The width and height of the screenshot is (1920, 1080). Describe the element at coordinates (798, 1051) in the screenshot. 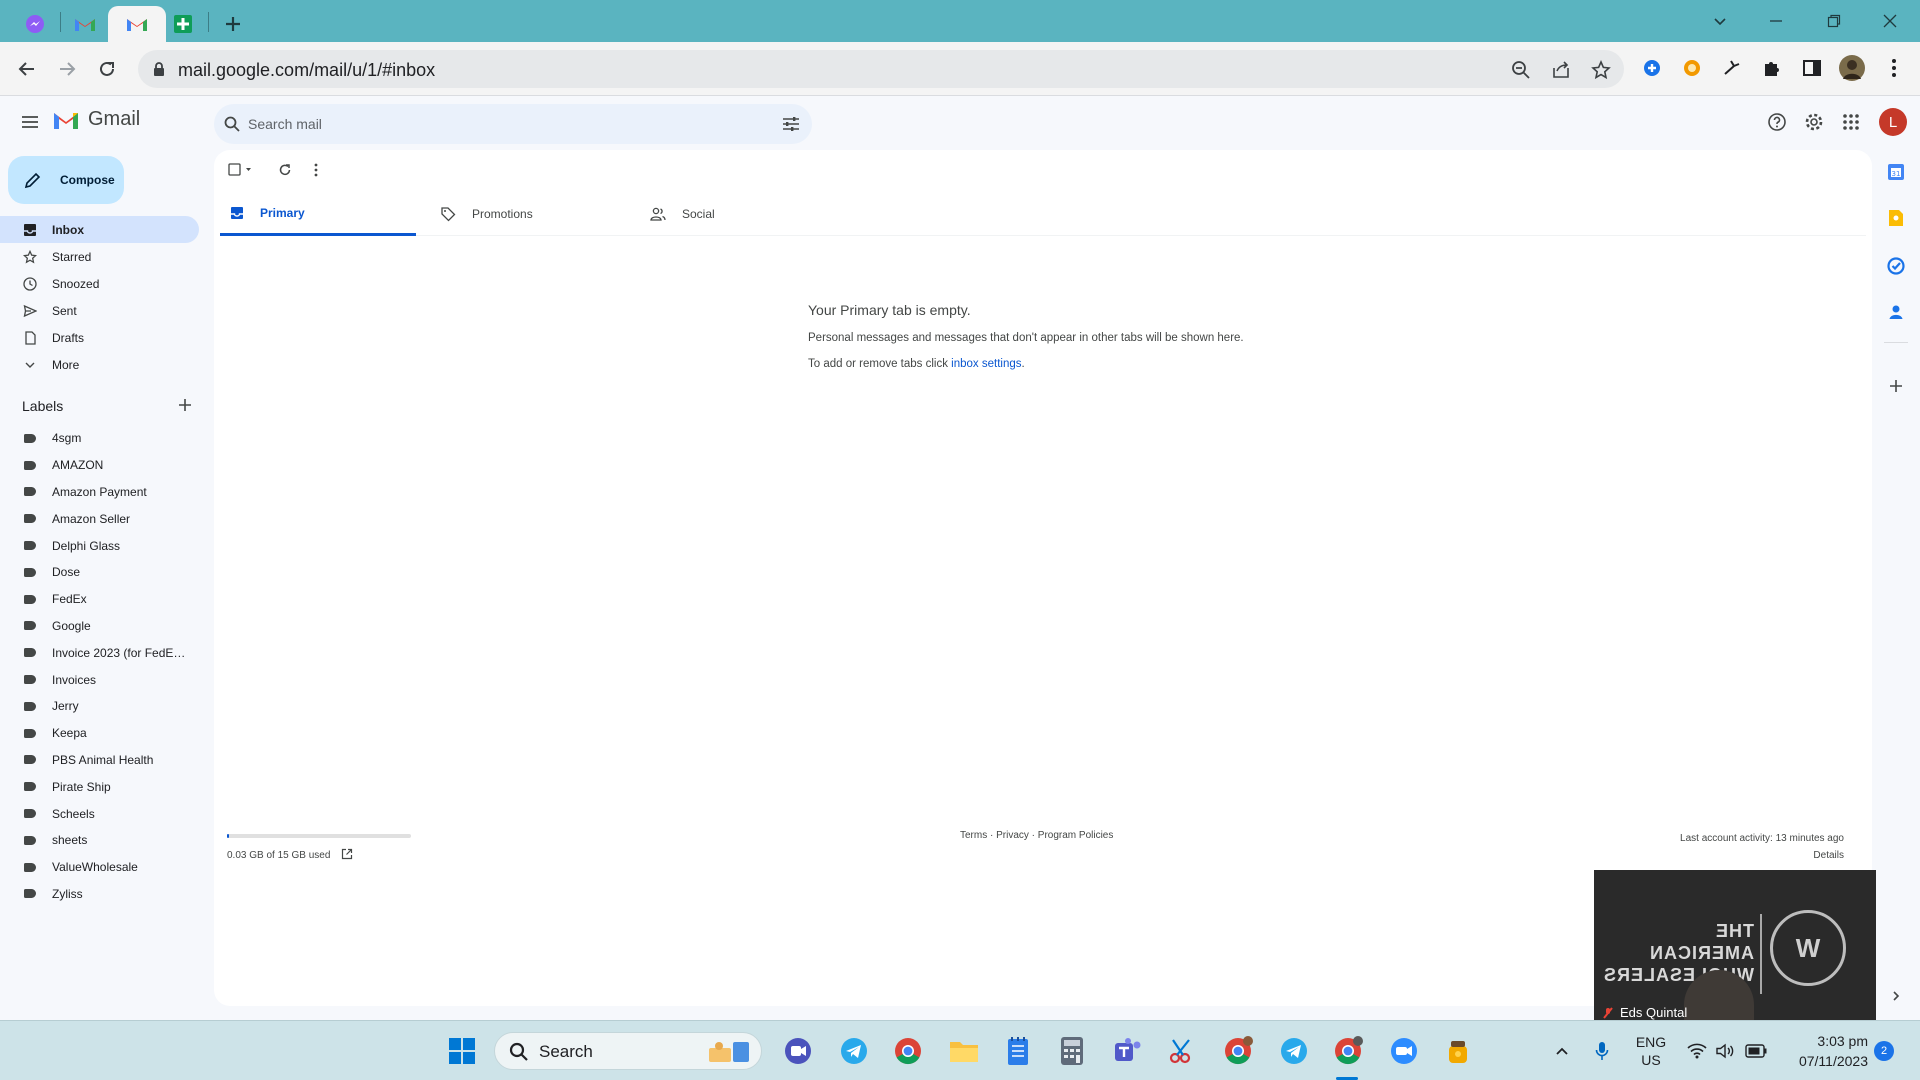

I see `taskbar-meet-app` at that location.